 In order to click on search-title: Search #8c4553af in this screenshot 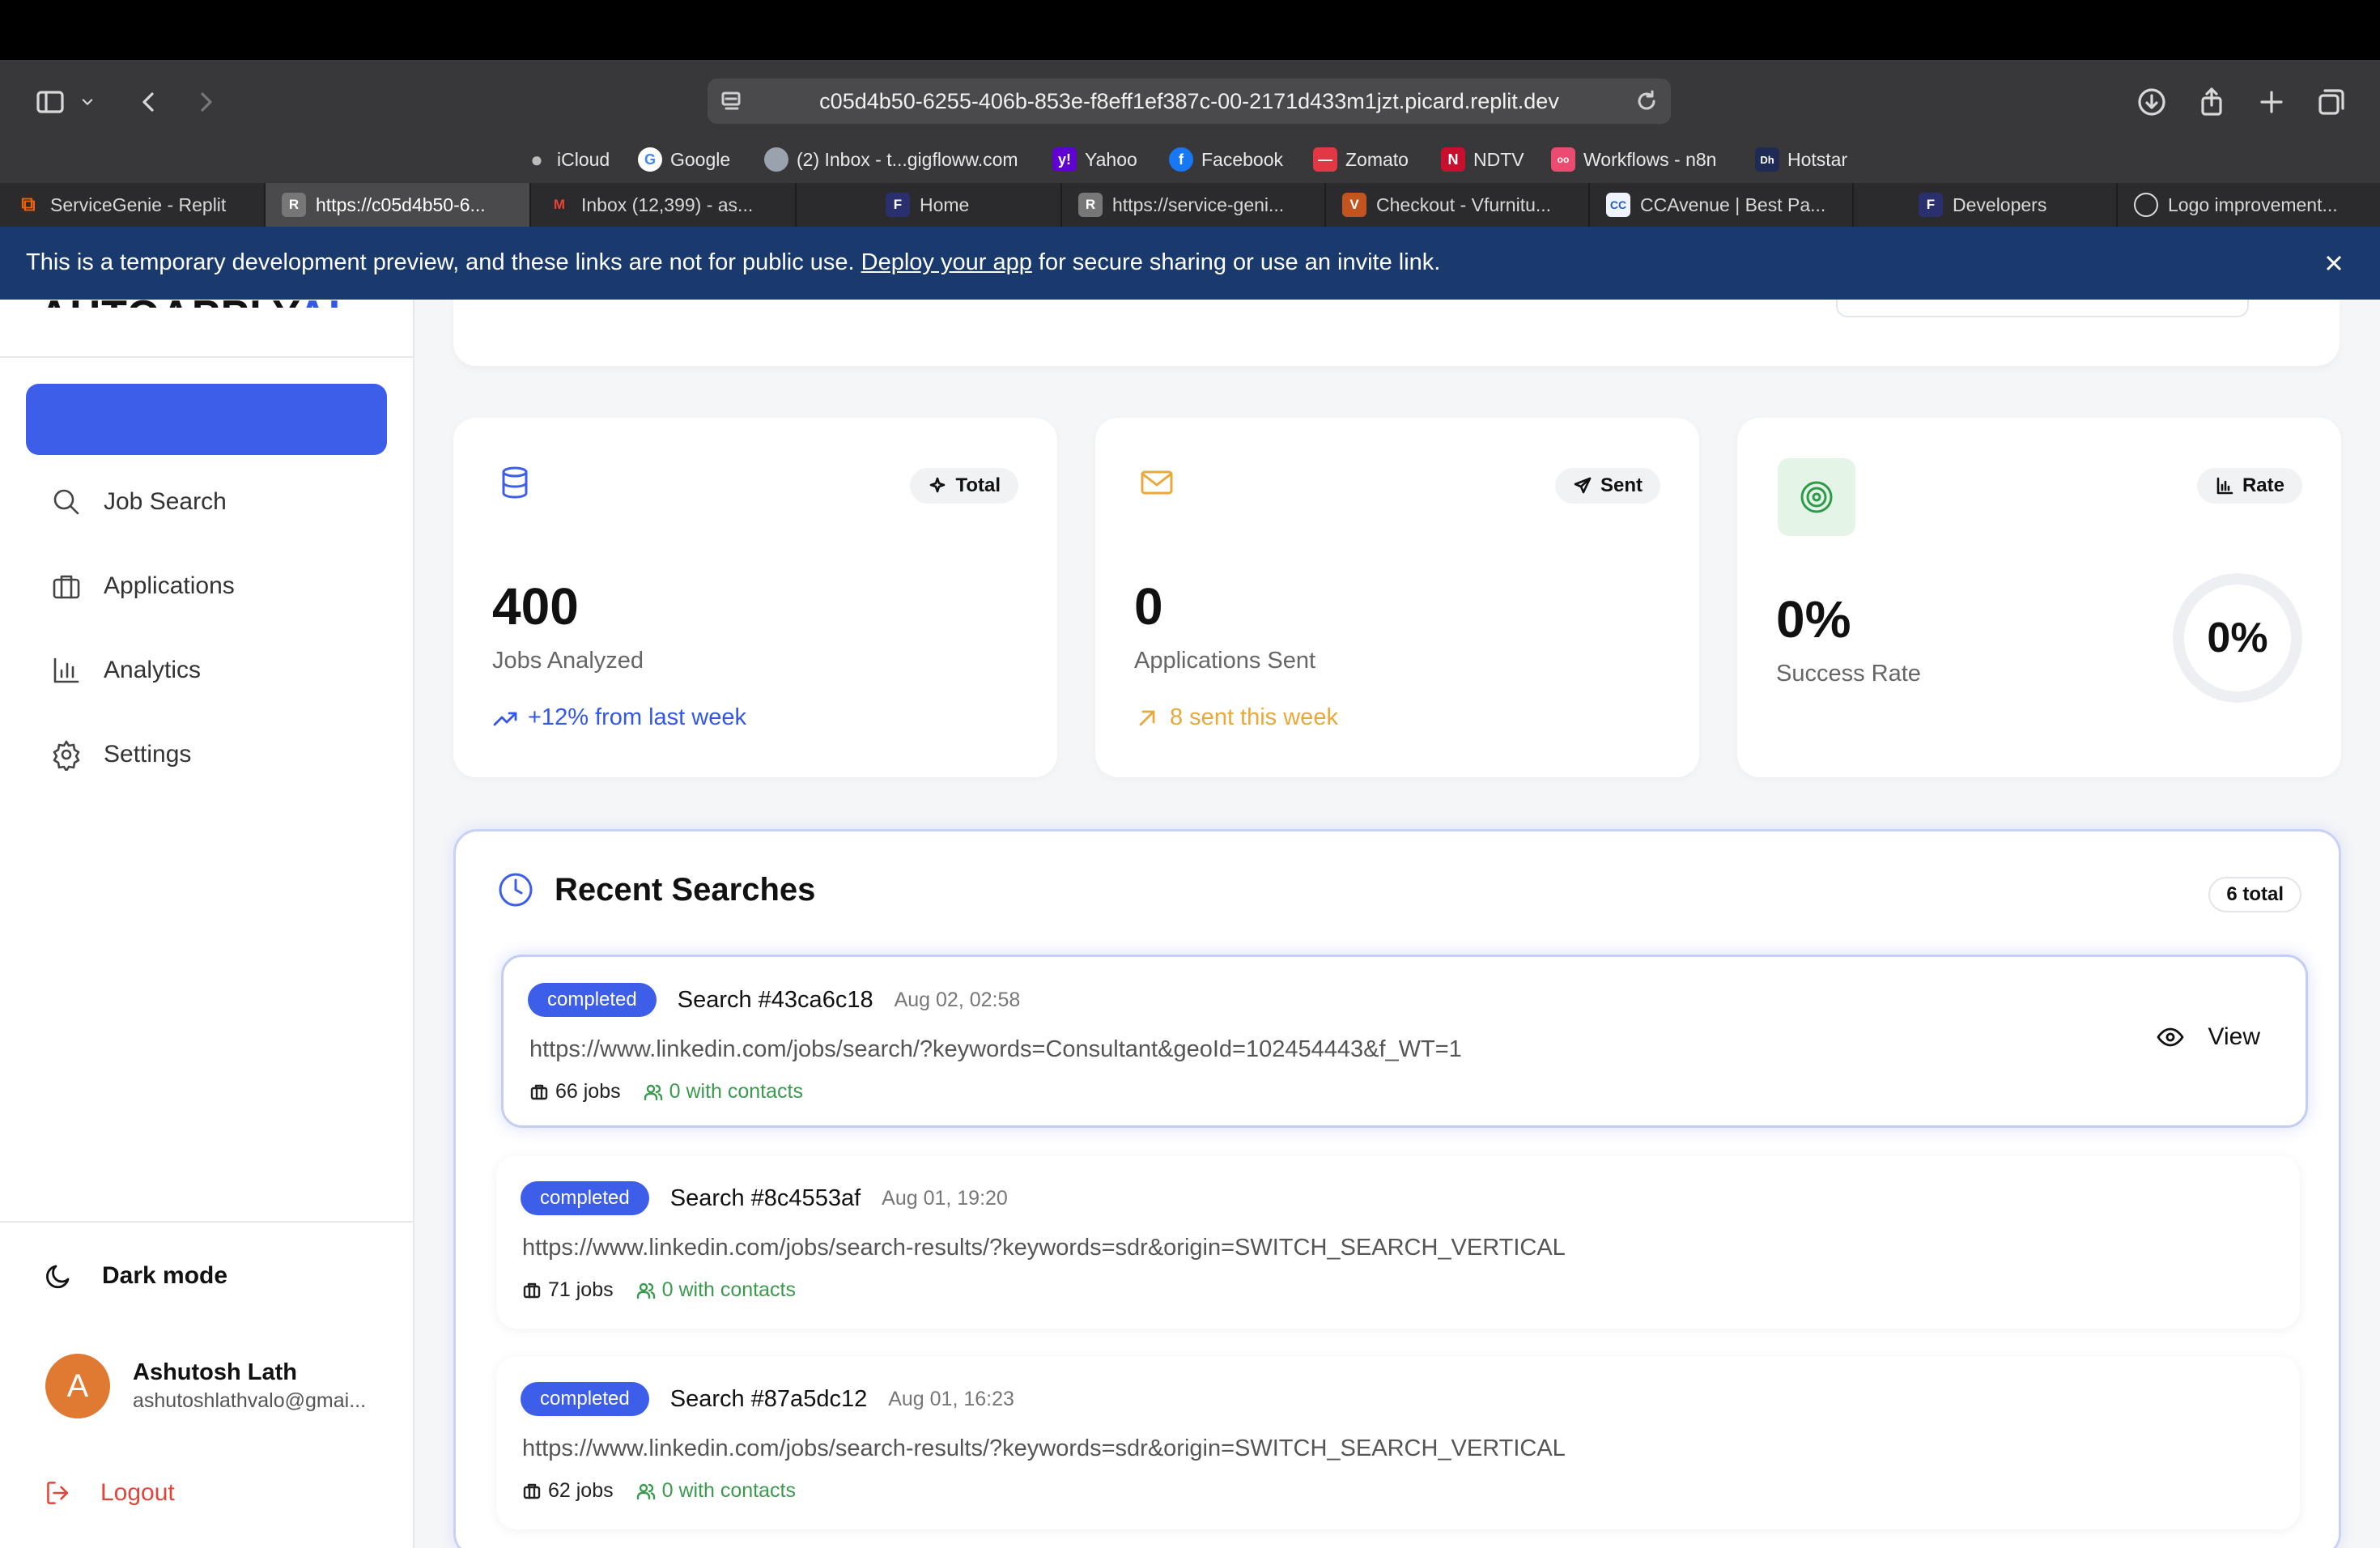, I will do `click(765, 1197)`.